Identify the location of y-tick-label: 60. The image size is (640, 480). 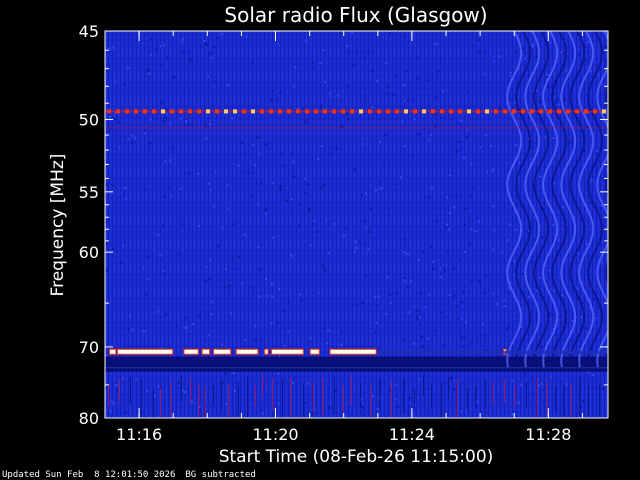
(89, 252).